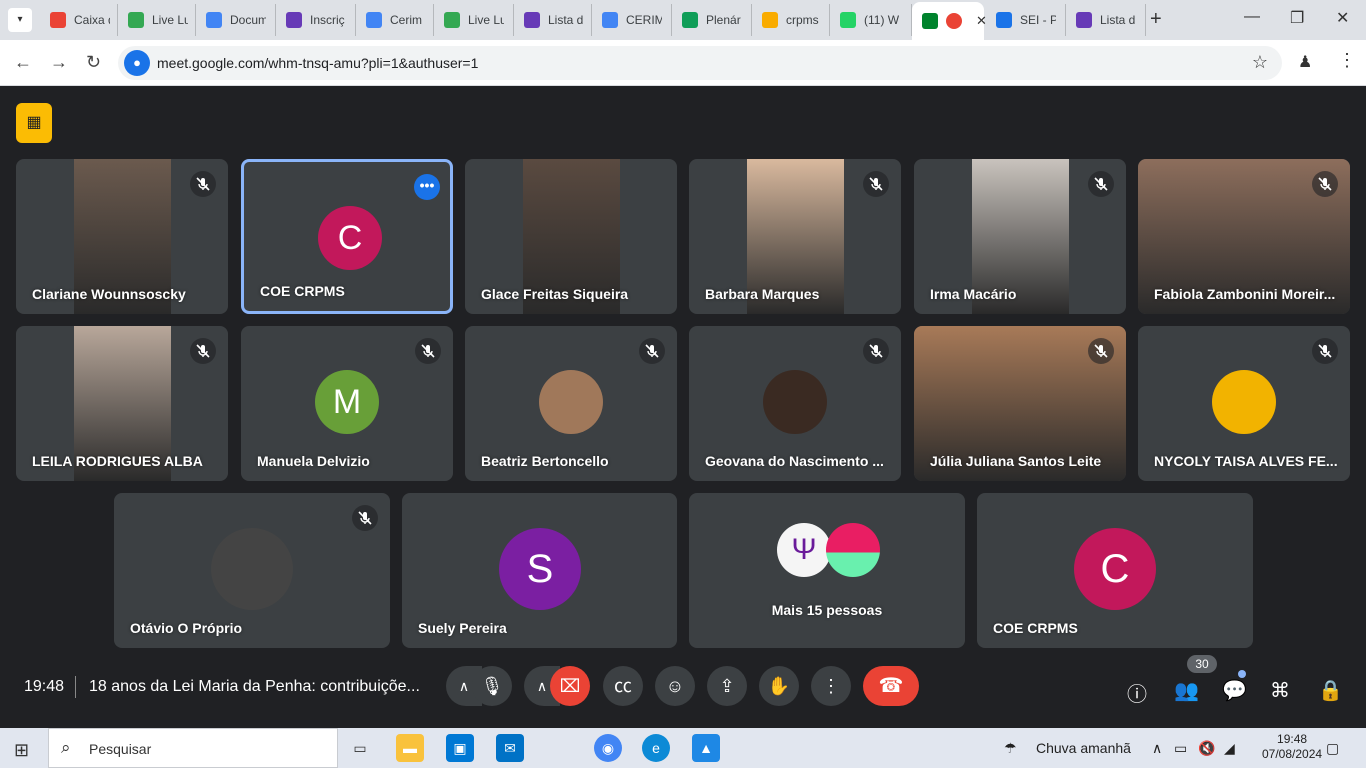 This screenshot has width=1366, height=768. What do you see at coordinates (122, 403) in the screenshot?
I see `participant-tile: LEILA RODRIGUES ALBA` at bounding box center [122, 403].